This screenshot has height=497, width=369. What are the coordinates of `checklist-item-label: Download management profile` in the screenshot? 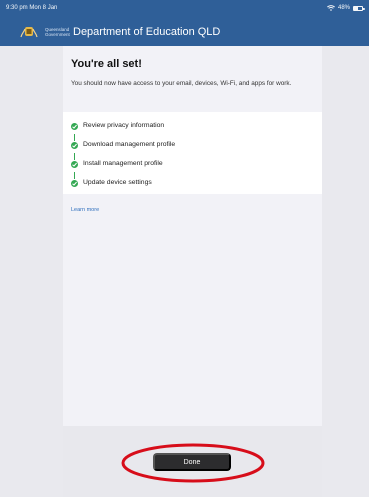 It's located at (129, 144).